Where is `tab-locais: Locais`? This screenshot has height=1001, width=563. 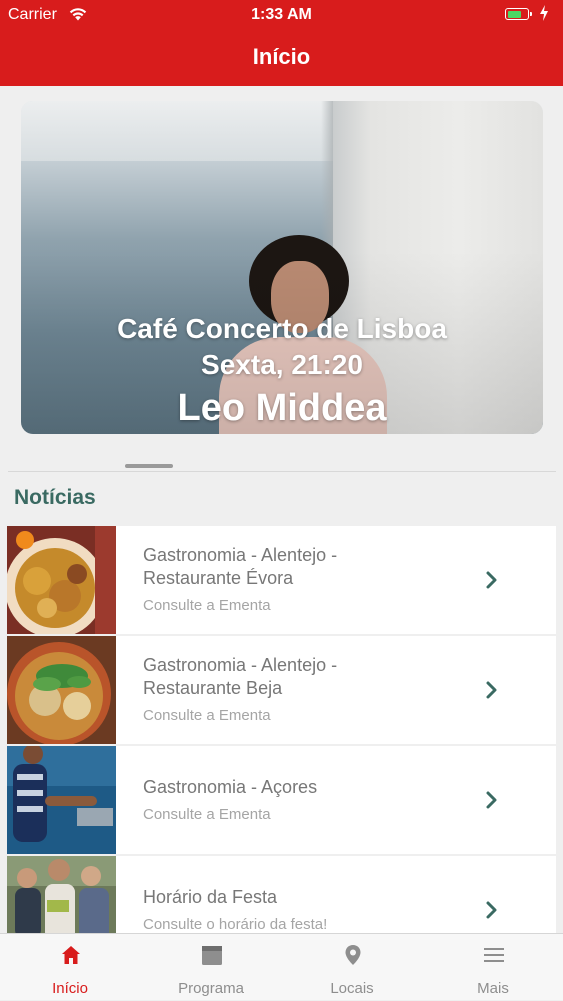 tab-locais: Locais is located at coordinates (352, 967).